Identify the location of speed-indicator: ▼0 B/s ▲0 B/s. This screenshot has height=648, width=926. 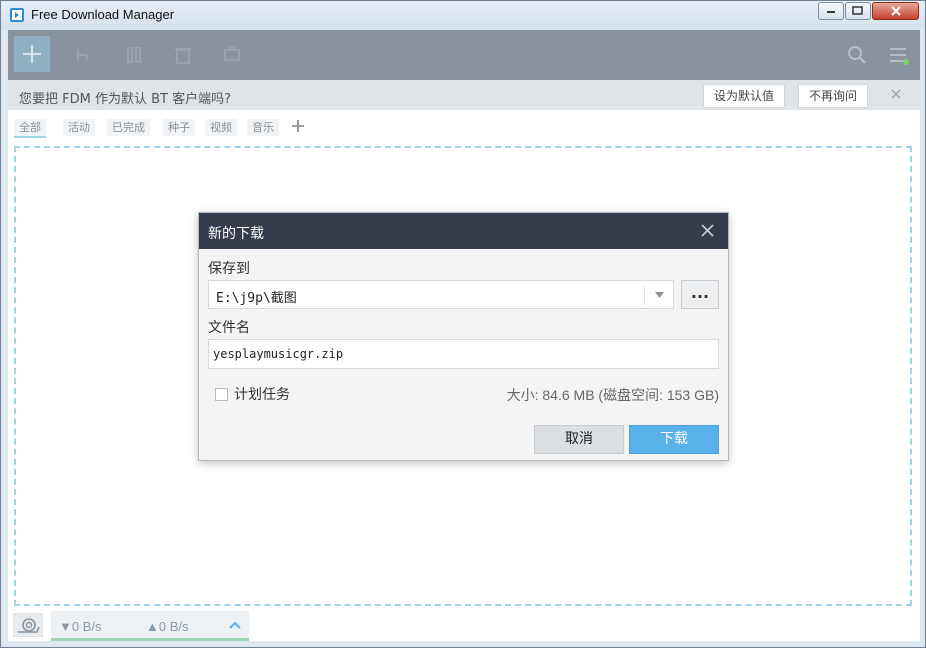
(150, 626).